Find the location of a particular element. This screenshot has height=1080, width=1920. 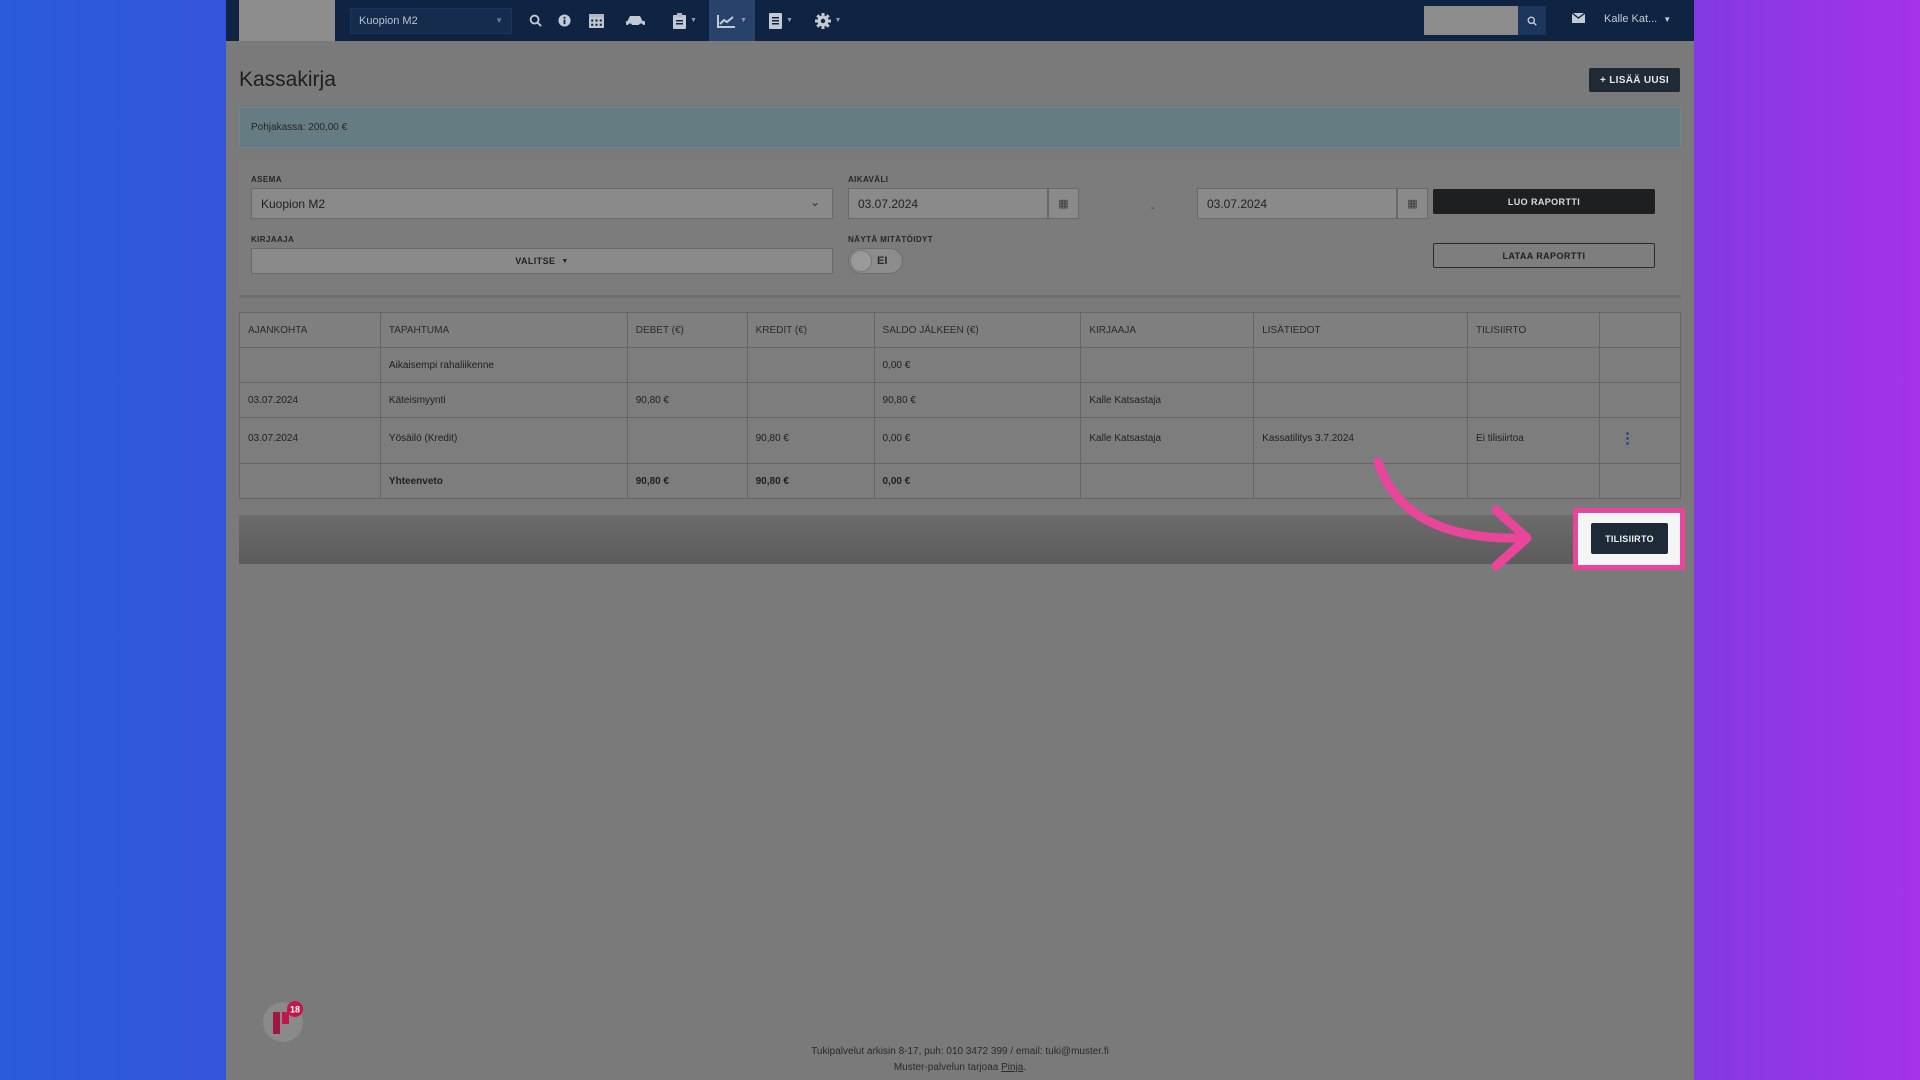

asema-value: Kuopion M2 is located at coordinates (293, 203).